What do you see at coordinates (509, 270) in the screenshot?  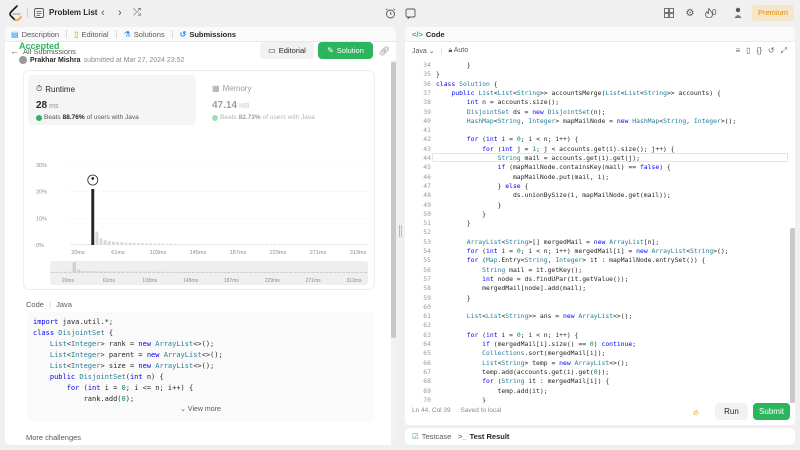 I see `code-line: String mail = it.getKey();` at bounding box center [509, 270].